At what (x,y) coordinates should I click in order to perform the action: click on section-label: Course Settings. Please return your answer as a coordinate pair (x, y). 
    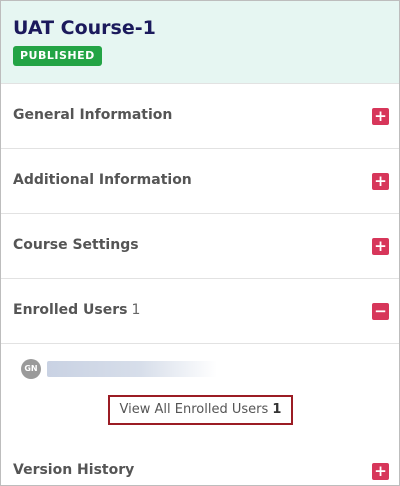
    Looking at the image, I should click on (76, 245).